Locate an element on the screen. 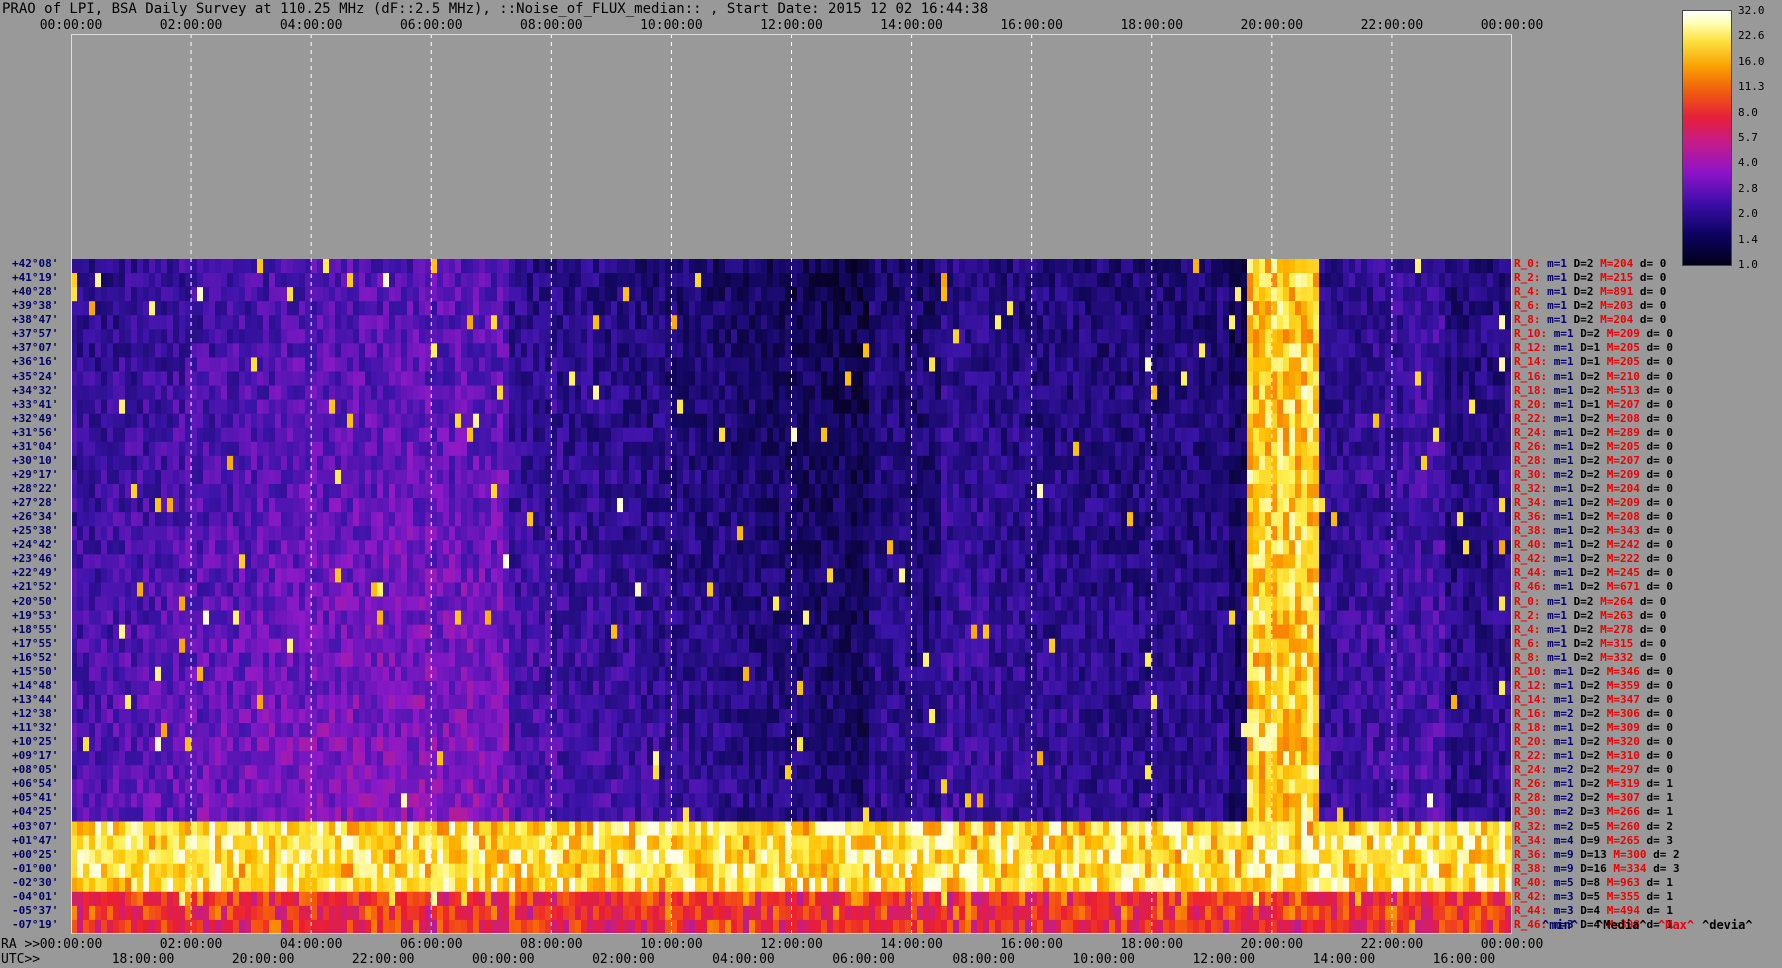 The height and width of the screenshot is (968, 1782). stat-M: M=355 is located at coordinates (1626, 896).